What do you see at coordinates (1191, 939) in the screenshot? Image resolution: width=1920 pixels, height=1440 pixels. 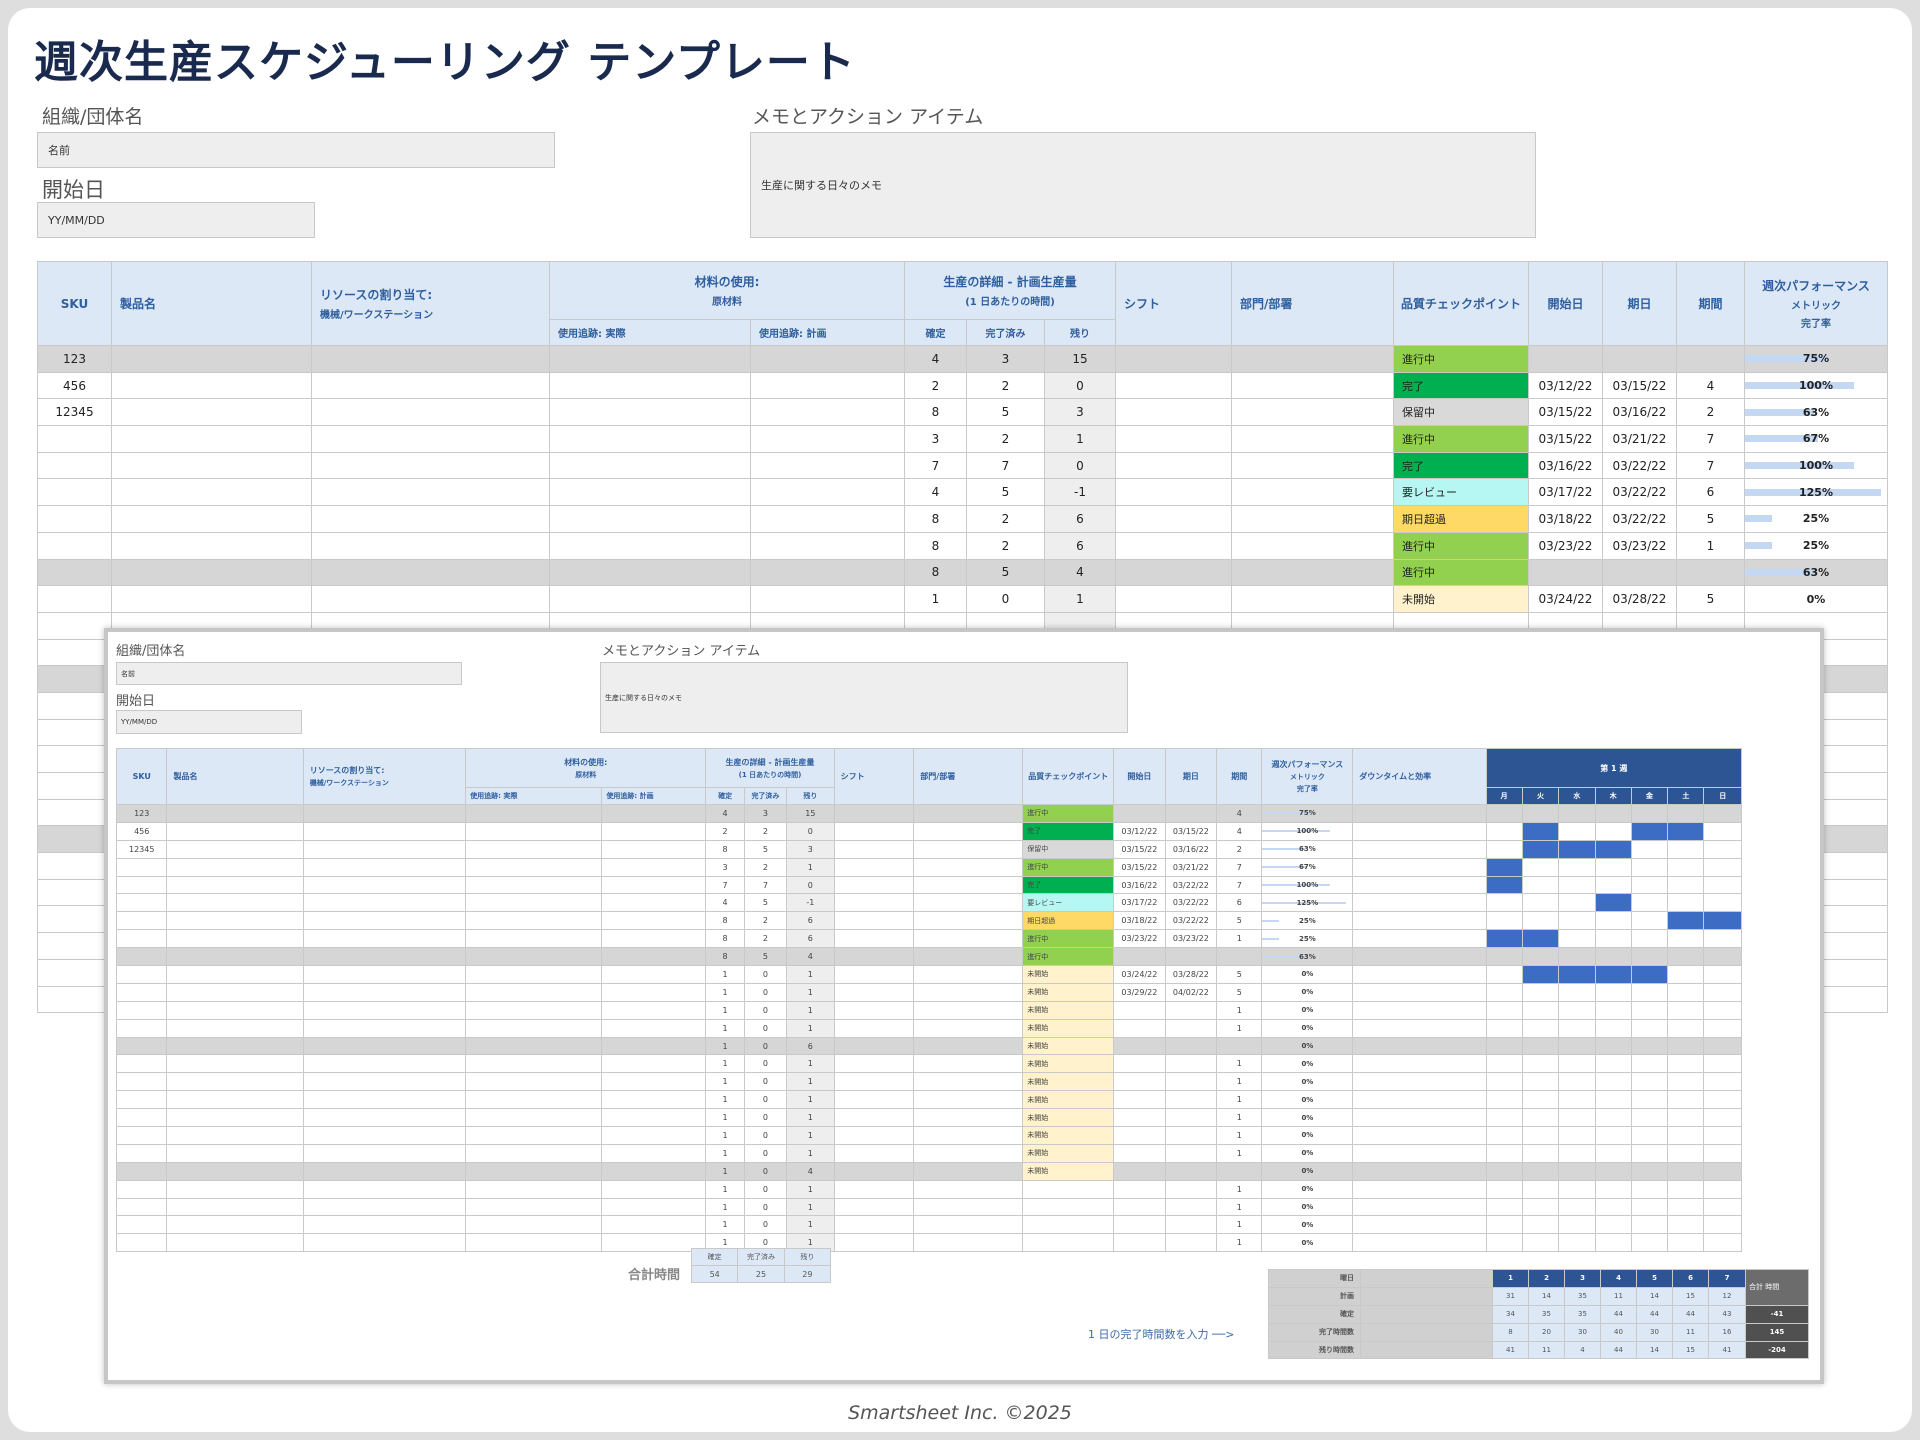 I see `due-date-cell: 03/23/22` at bounding box center [1191, 939].